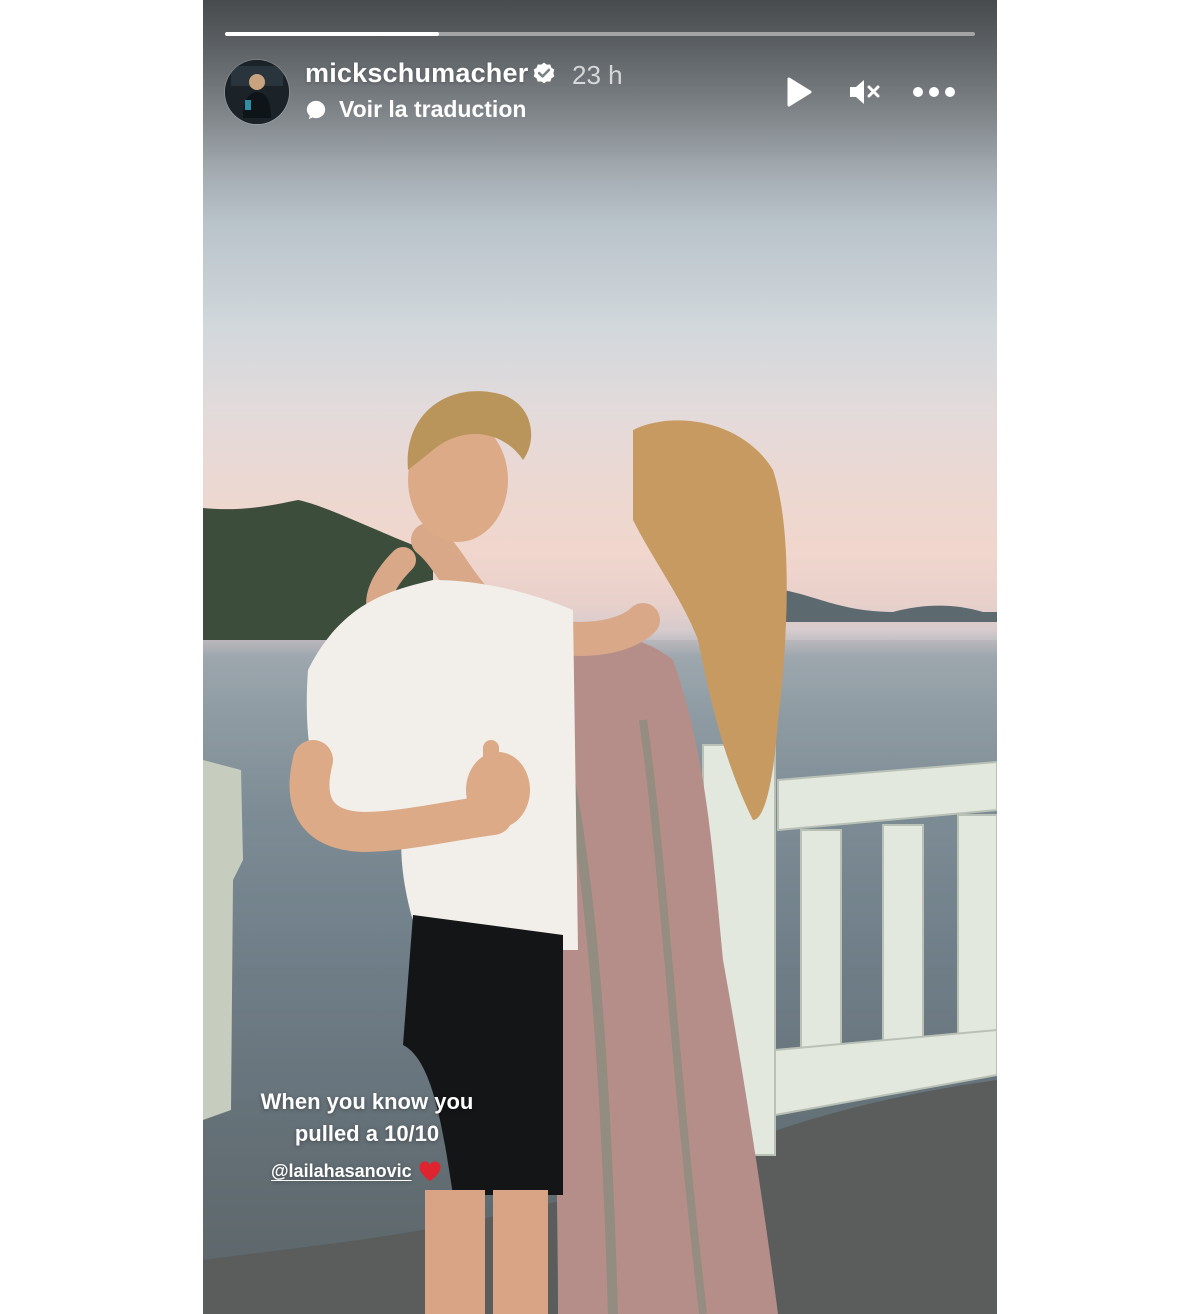 This screenshot has width=1200, height=1314. I want to click on more-dots-icon, so click(934, 92).